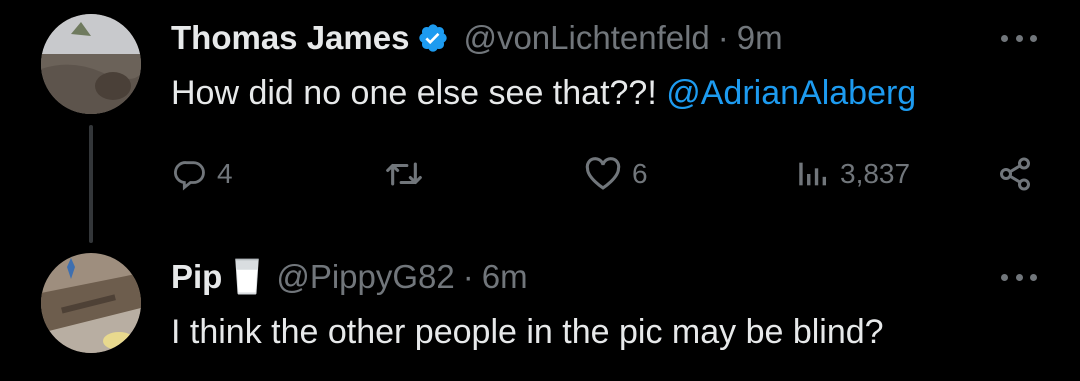  Describe the element at coordinates (91, 303) in the screenshot. I see `avatar-pip` at that location.